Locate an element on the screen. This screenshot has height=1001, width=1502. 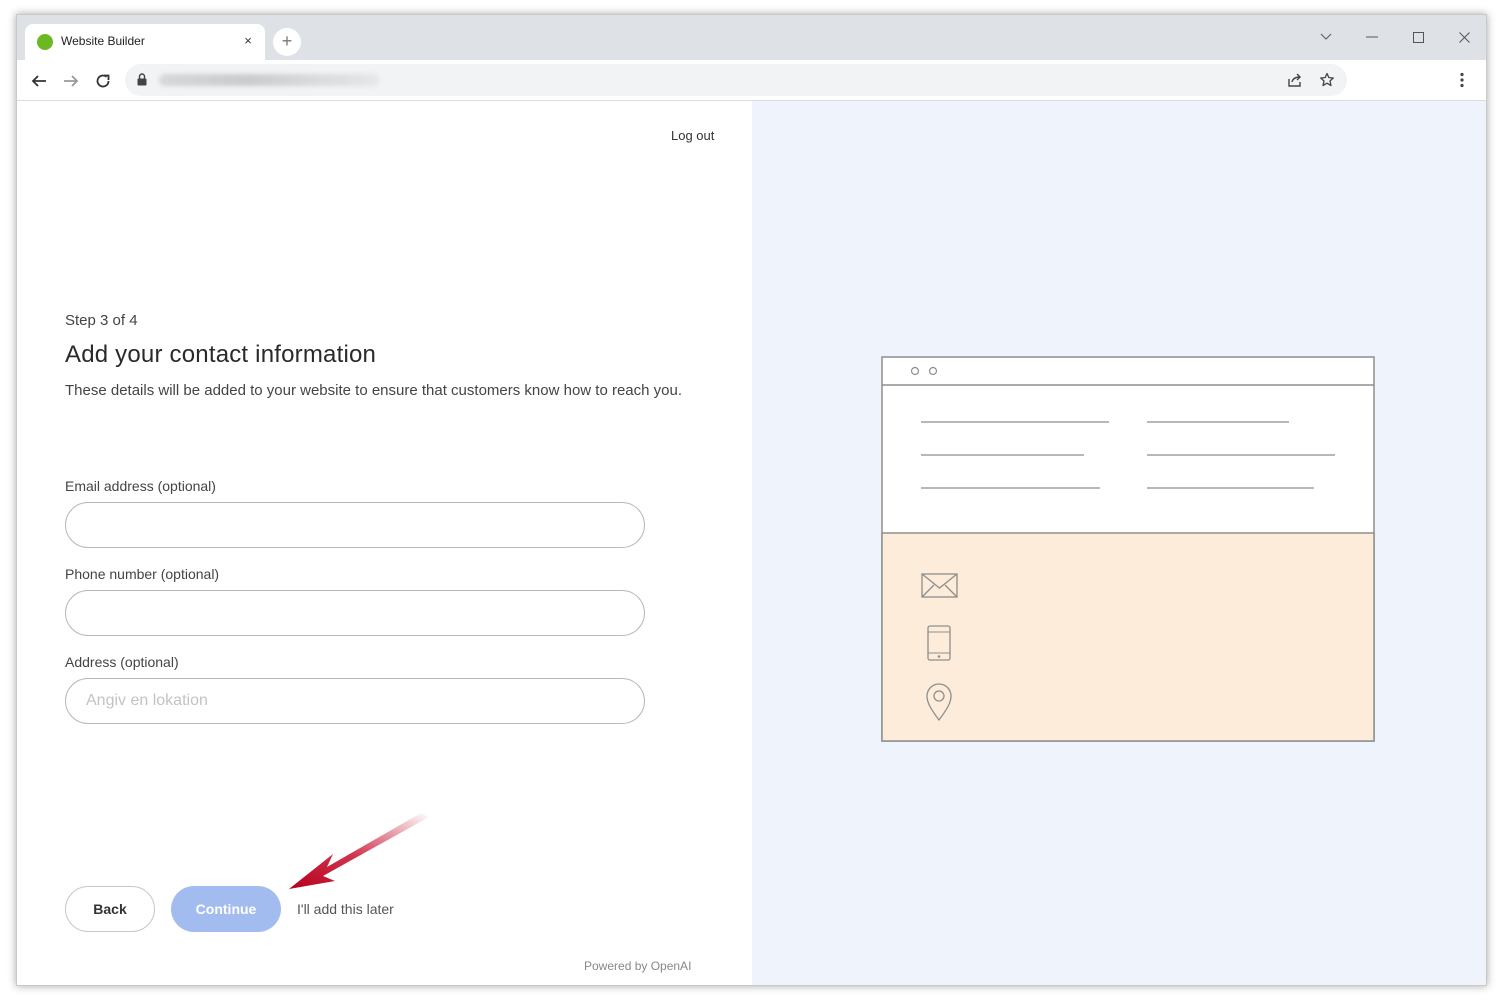
phone-field is located at coordinates (355, 613).